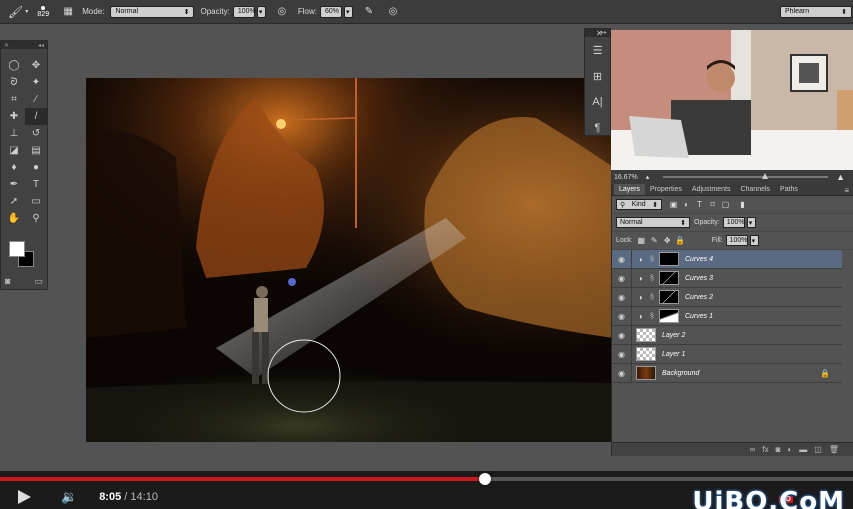 This screenshot has width=853, height=509. I want to click on zoom-in-icon: ▲, so click(840, 177).